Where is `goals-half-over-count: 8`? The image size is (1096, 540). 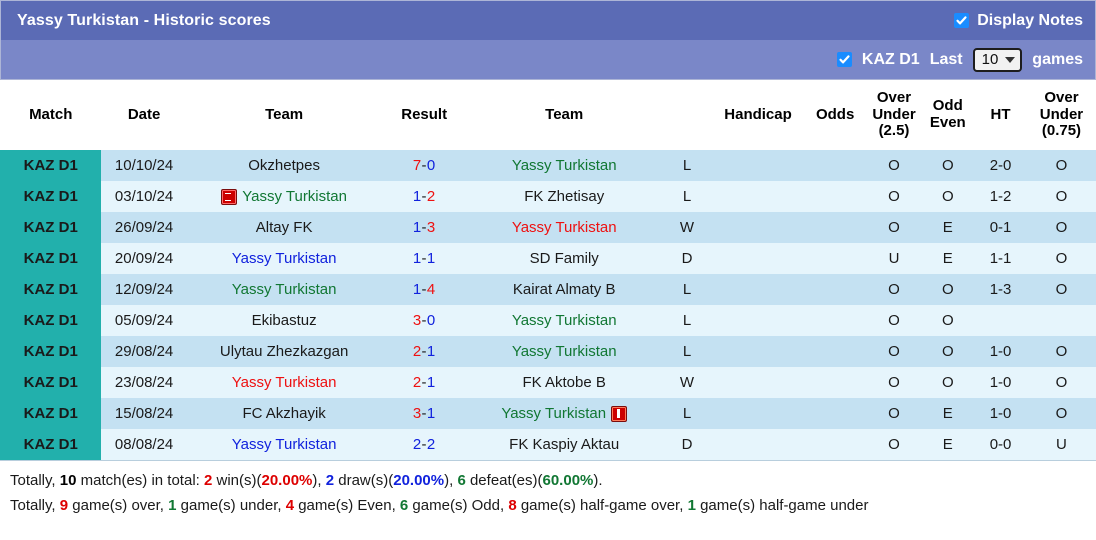 goals-half-over-count: 8 is located at coordinates (512, 505).